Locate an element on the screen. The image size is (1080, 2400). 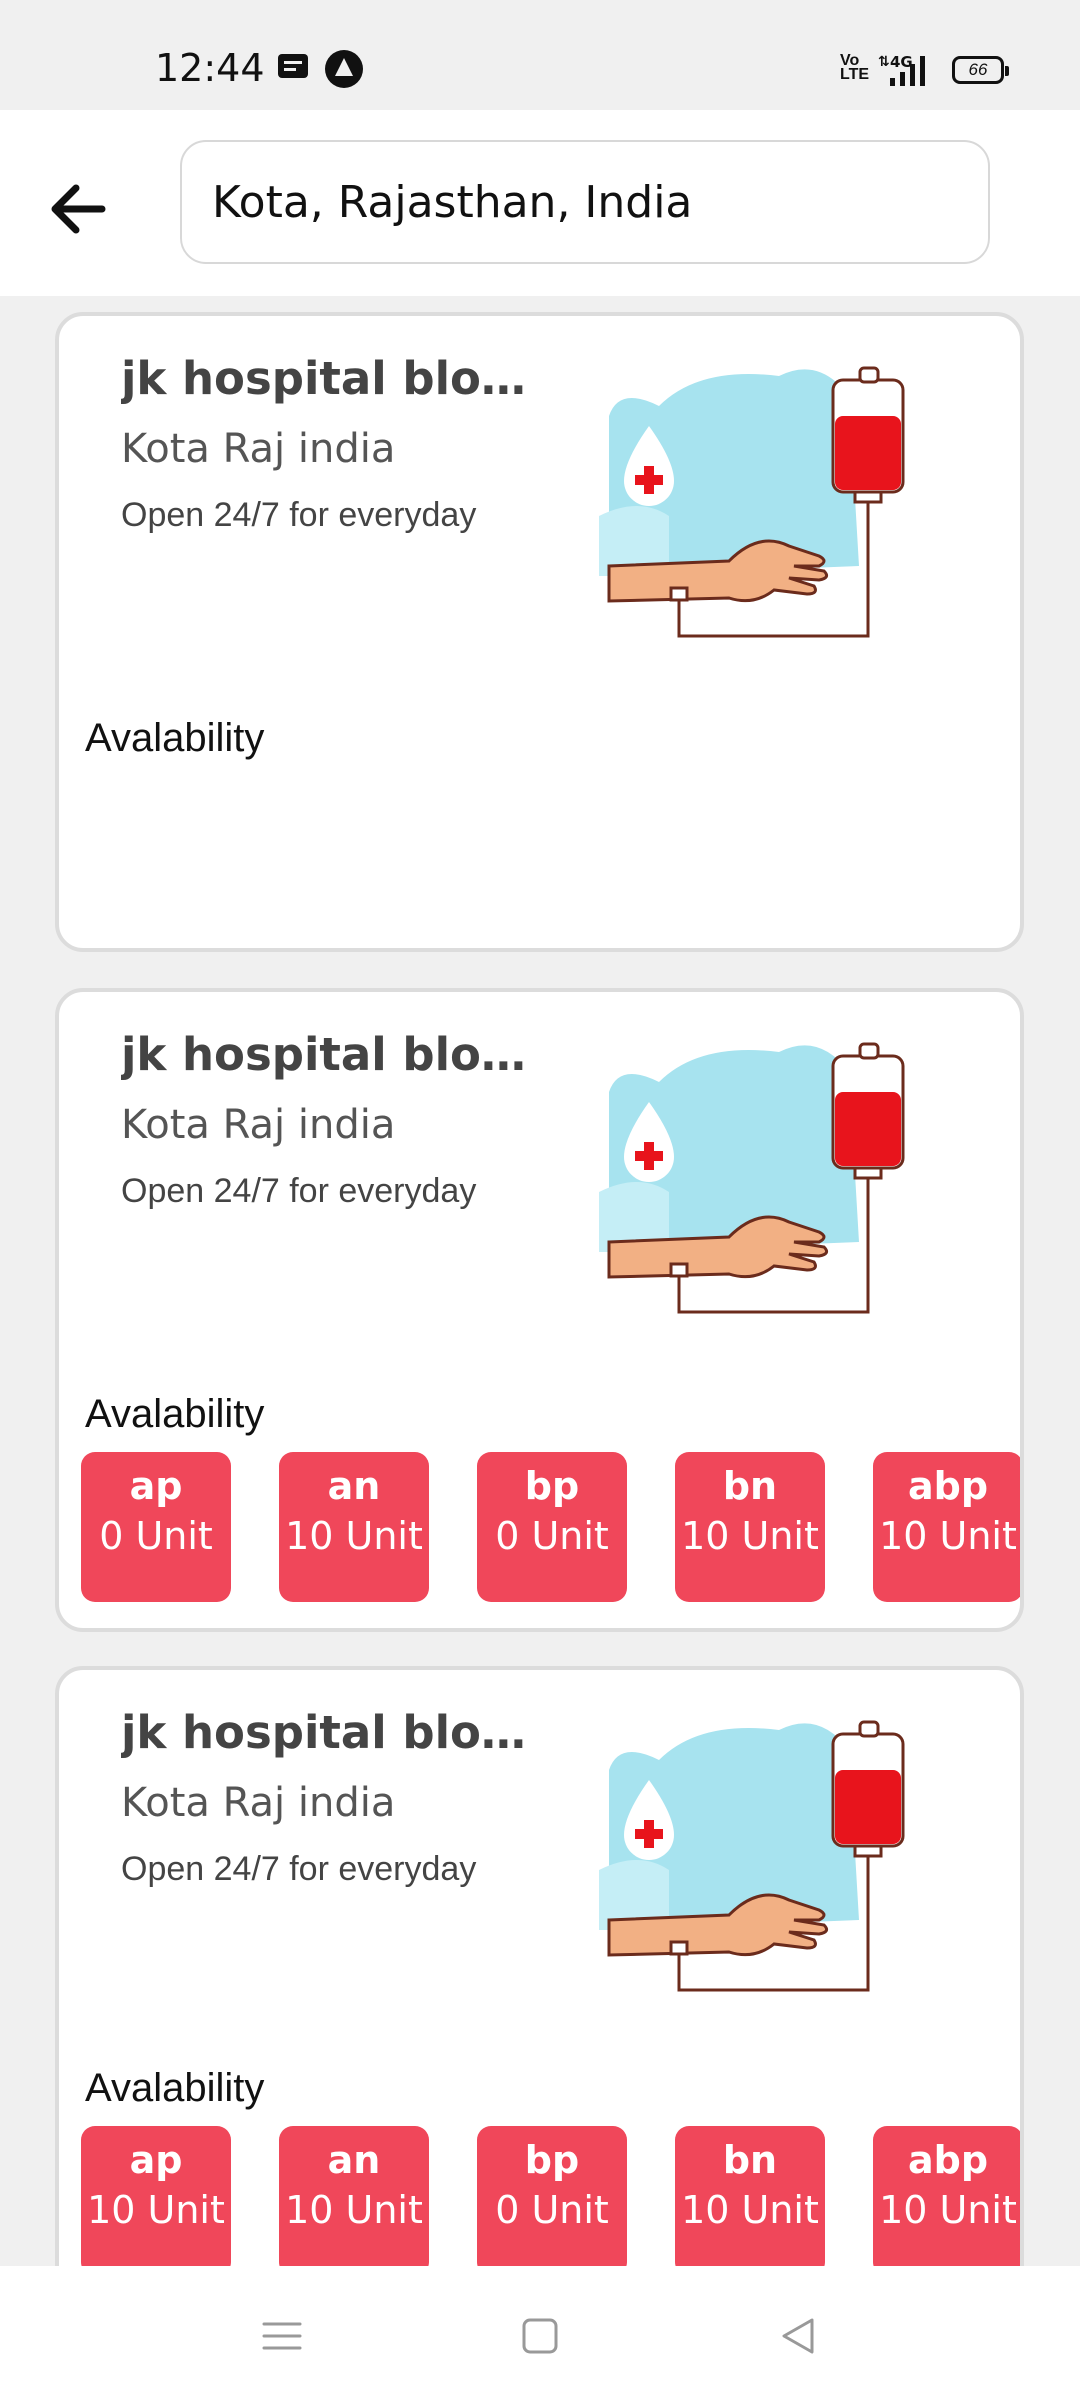
location-search-input is located at coordinates (582, 202).